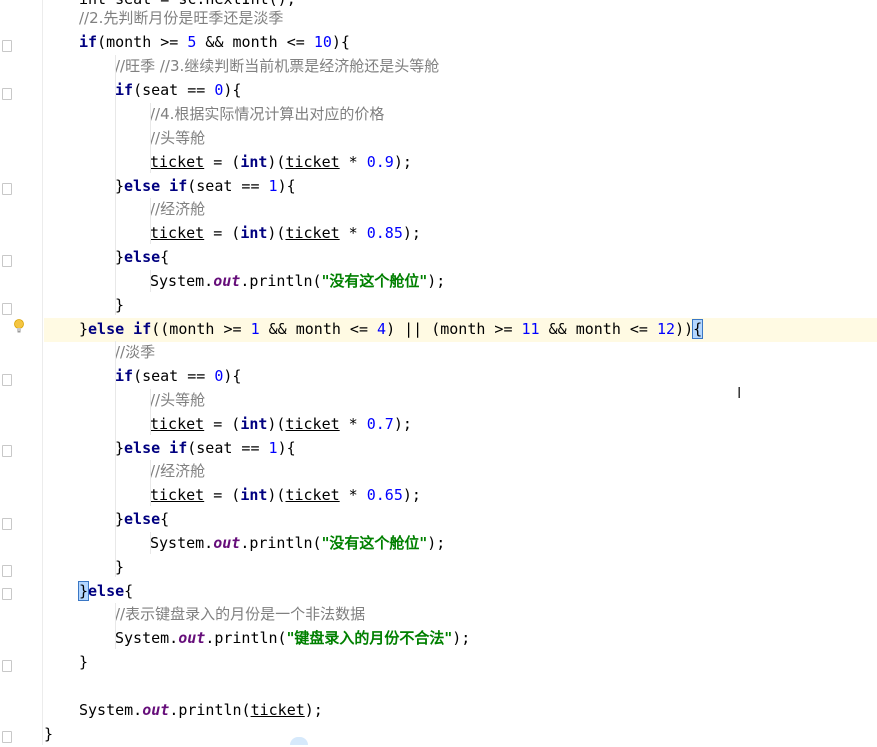  I want to click on code-comment: //头等舱, so click(178, 138).